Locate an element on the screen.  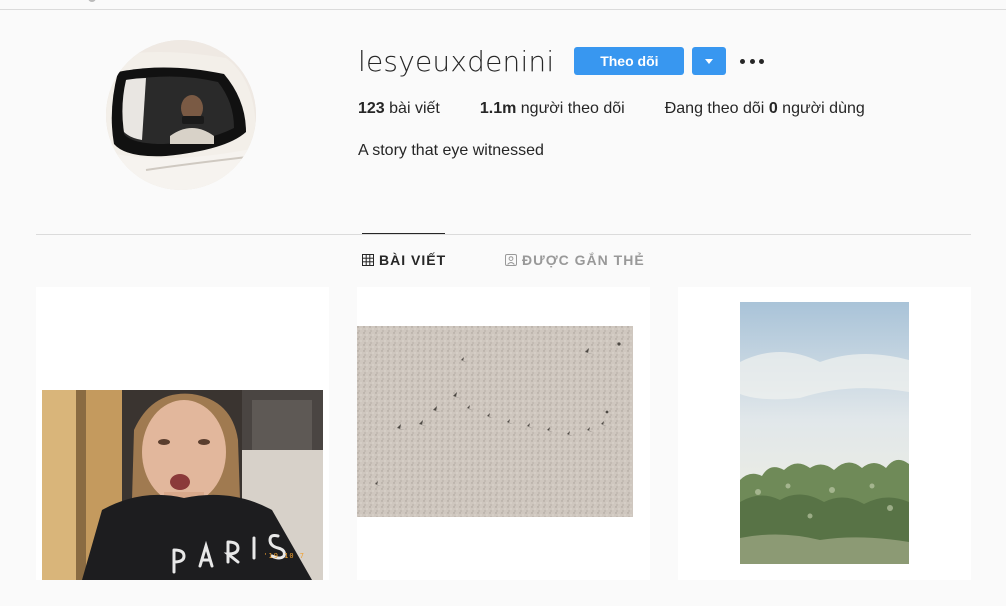
avatar-photo is located at coordinates (181, 115).